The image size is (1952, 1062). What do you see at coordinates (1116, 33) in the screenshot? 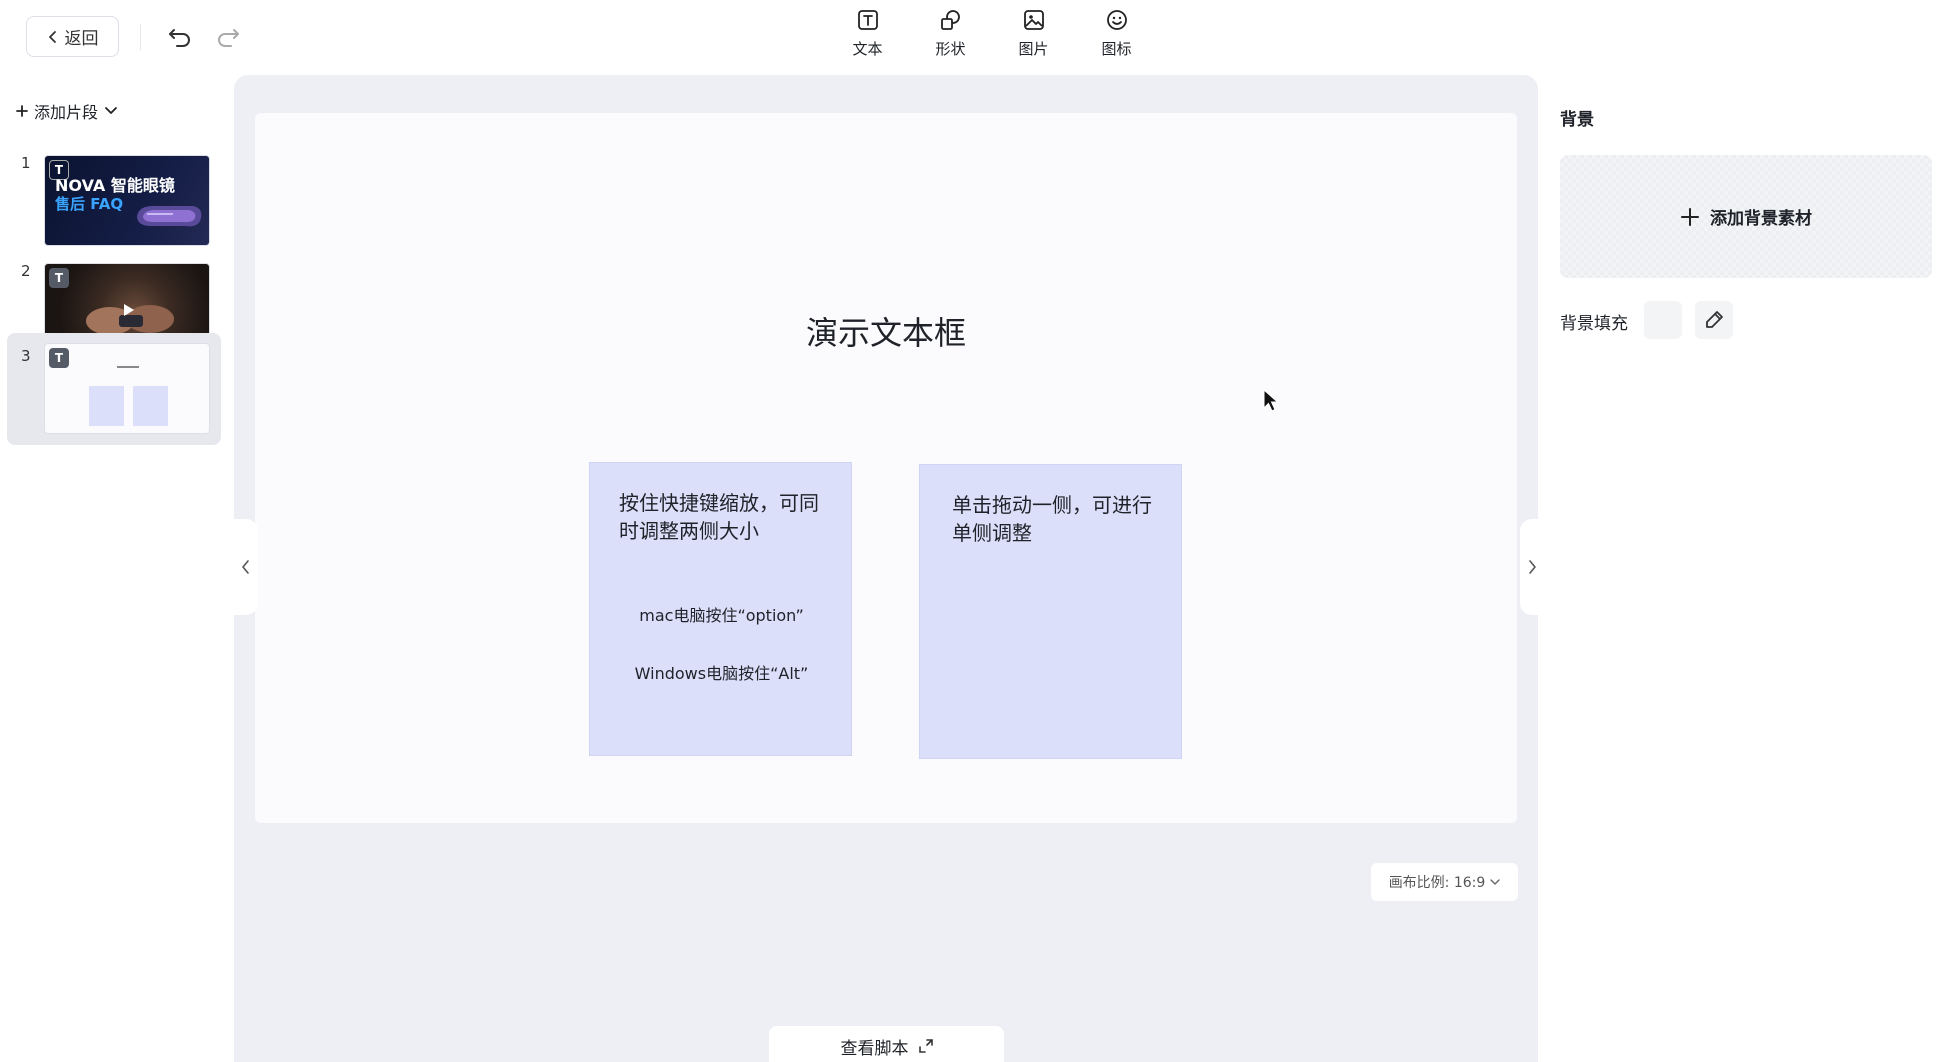
I see `tool-icon: 图标` at bounding box center [1116, 33].